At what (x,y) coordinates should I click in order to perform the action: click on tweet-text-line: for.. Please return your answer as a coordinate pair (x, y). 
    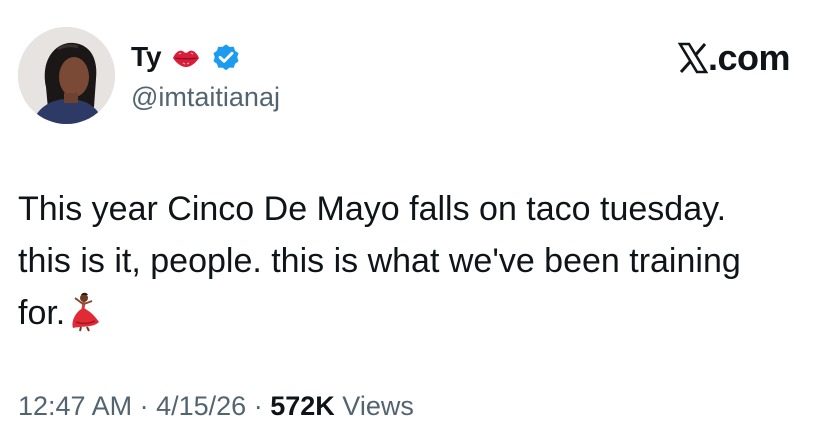
    Looking at the image, I should click on (42, 313).